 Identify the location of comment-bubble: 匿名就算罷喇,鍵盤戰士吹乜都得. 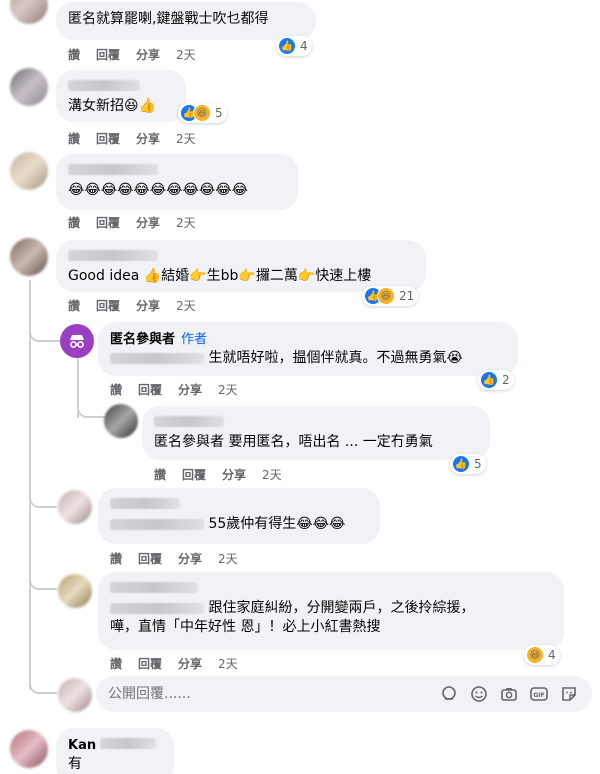
(186, 21).